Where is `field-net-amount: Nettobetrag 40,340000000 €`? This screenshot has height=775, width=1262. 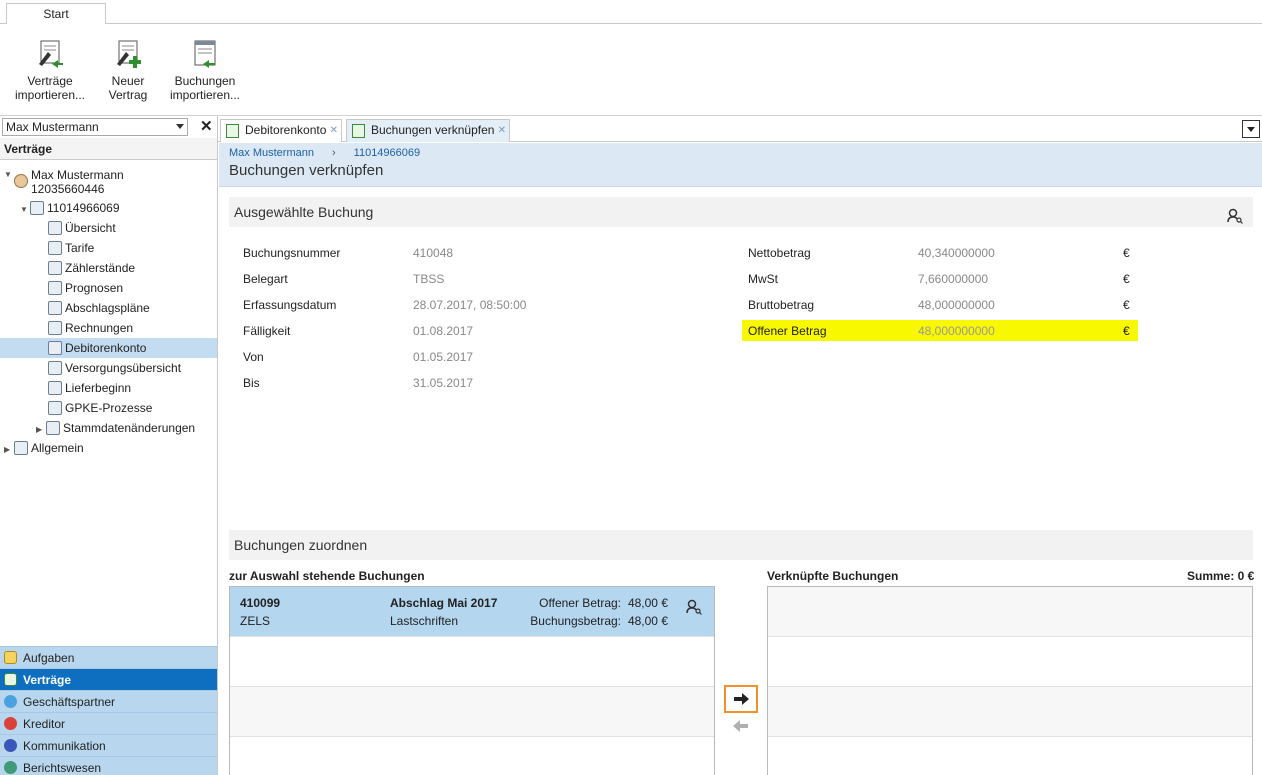 field-net-amount: Nettobetrag 40,340000000 € is located at coordinates (939, 253).